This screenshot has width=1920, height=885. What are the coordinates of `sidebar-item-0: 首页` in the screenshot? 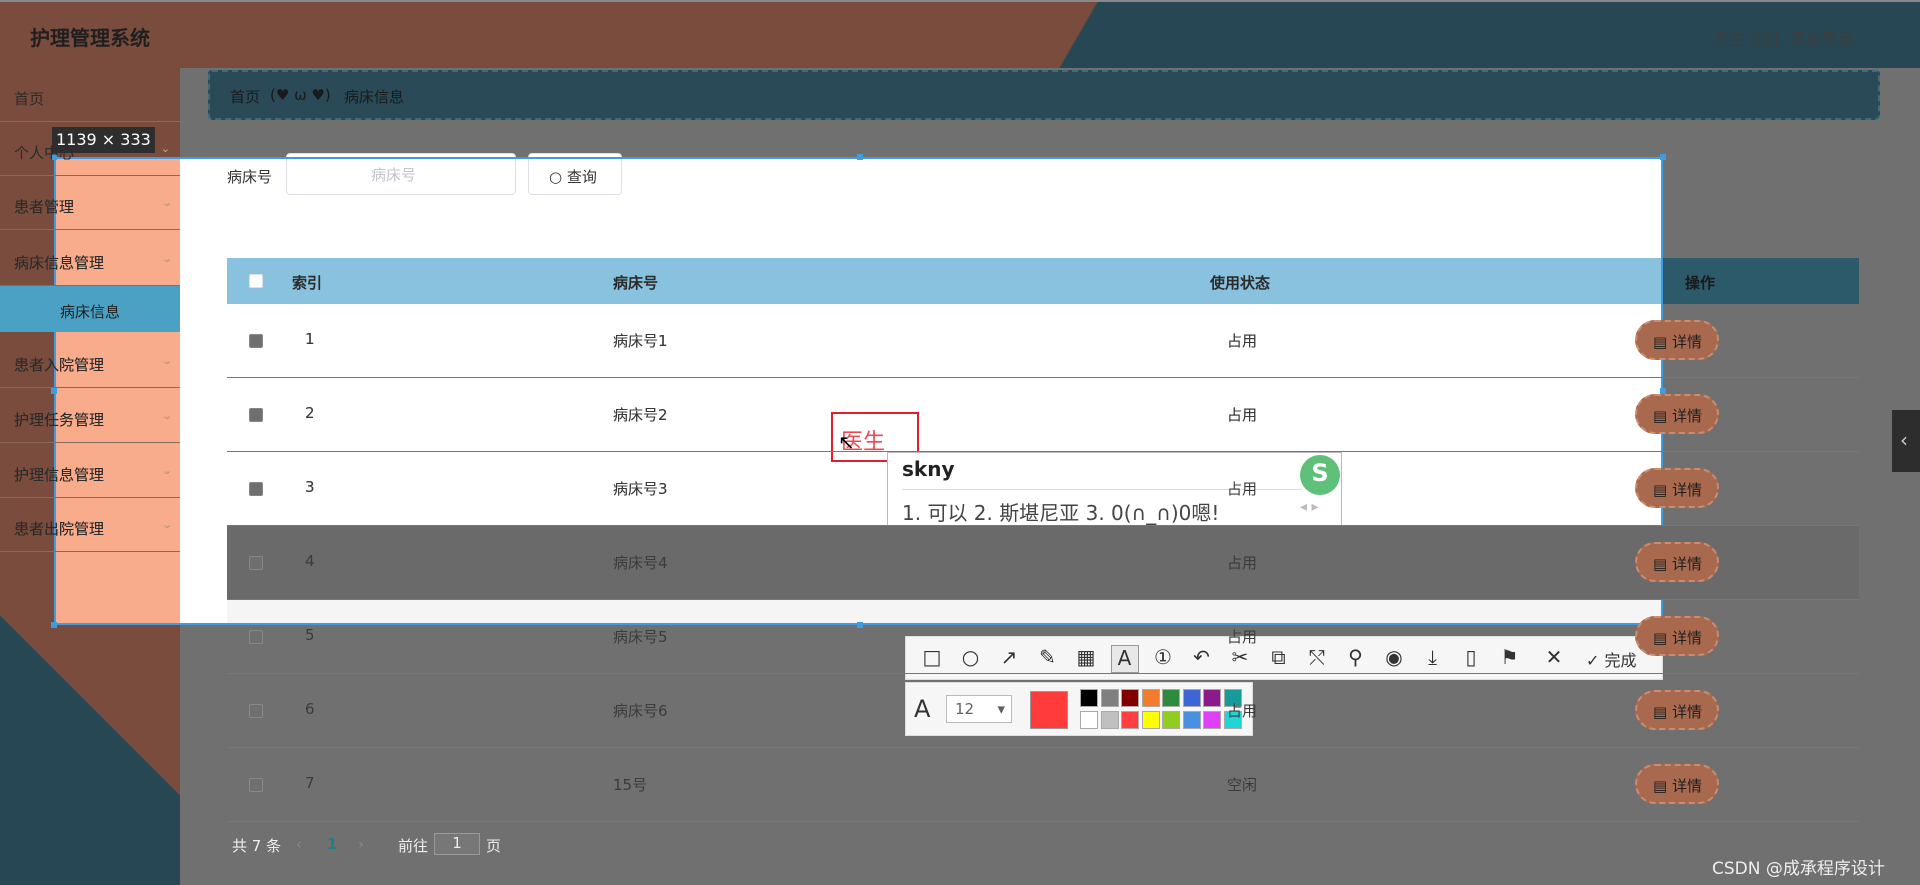 It's located at (90, 95).